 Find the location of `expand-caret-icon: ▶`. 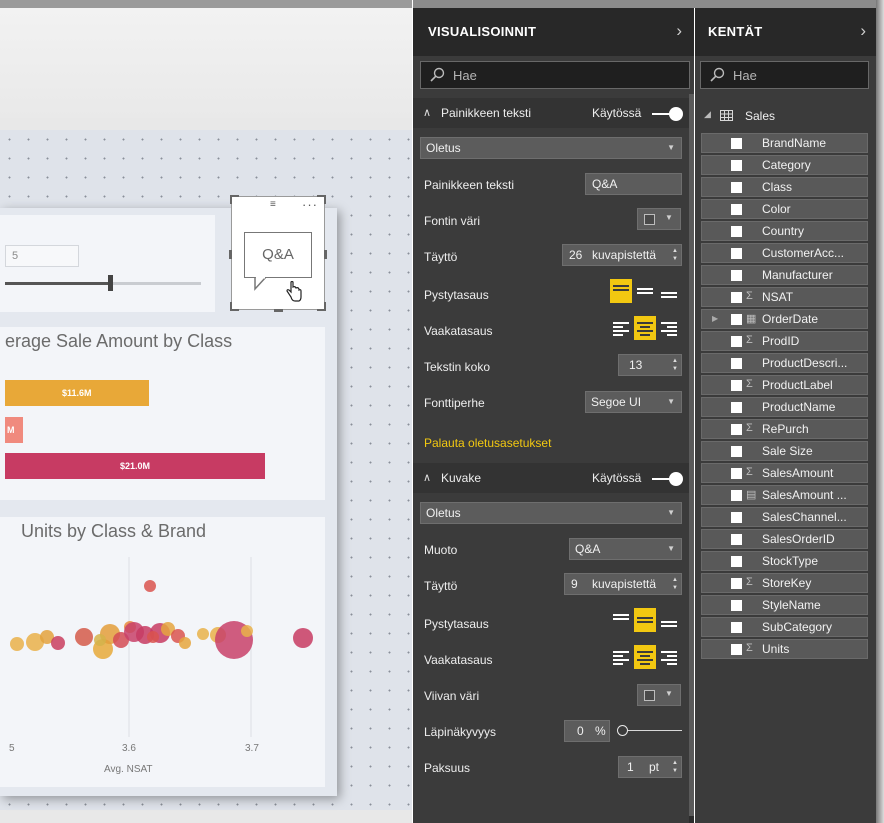

expand-caret-icon: ▶ is located at coordinates (715, 318).